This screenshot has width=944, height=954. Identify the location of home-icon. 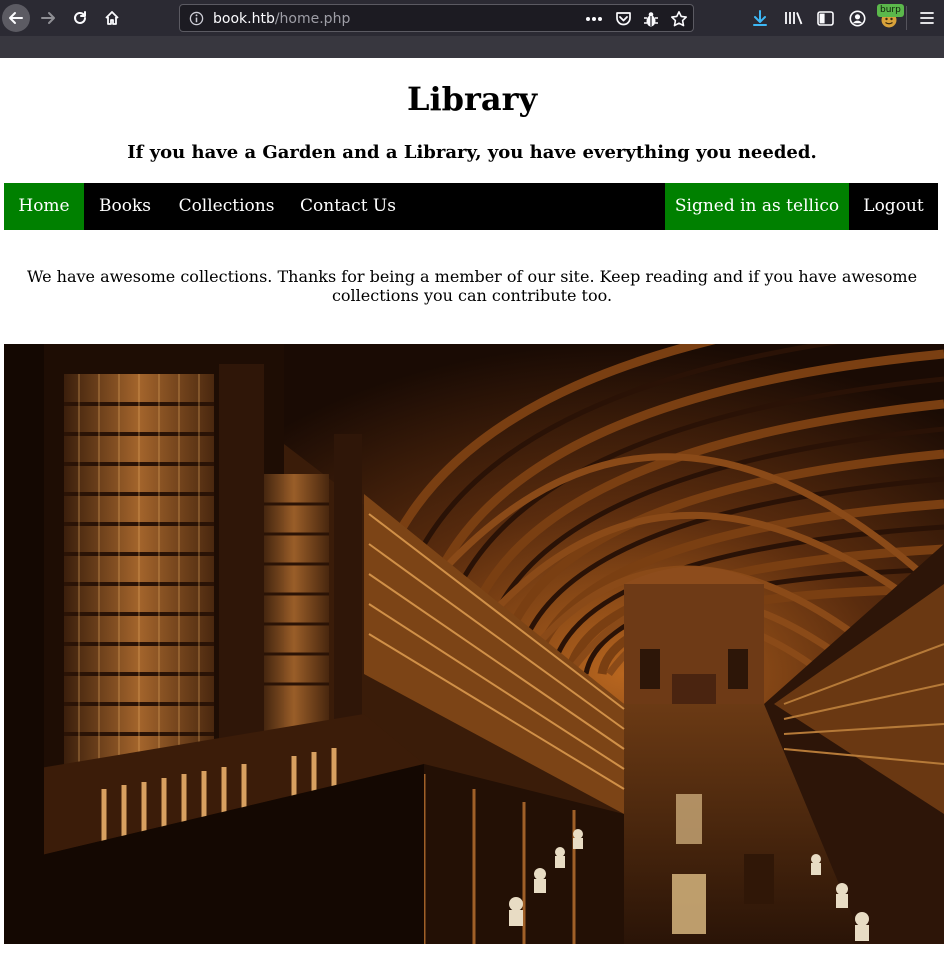
(112, 18).